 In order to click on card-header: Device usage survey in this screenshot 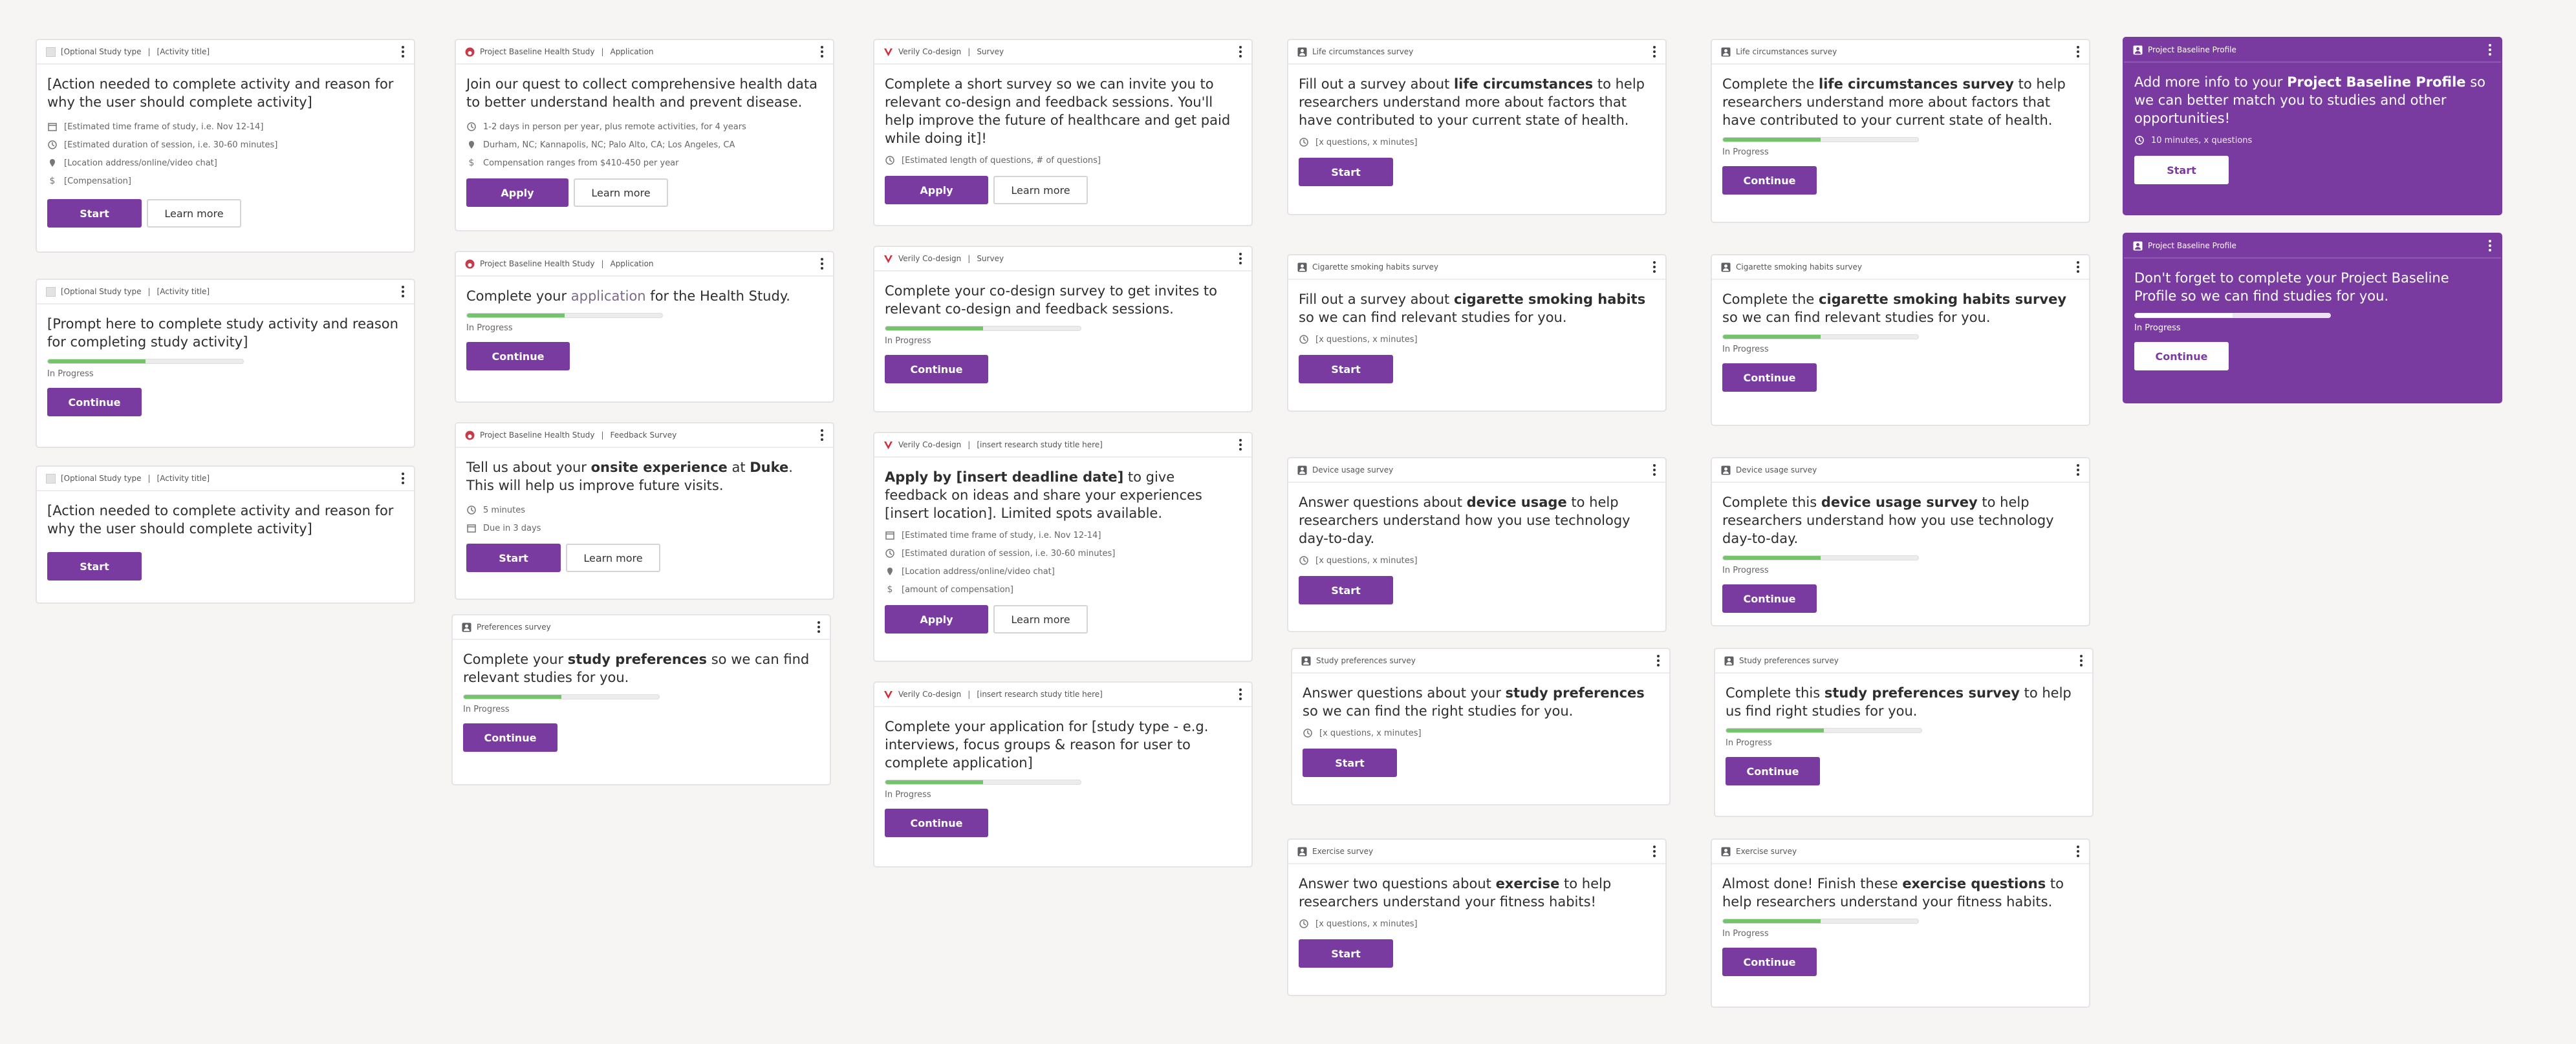, I will do `click(1476, 470)`.